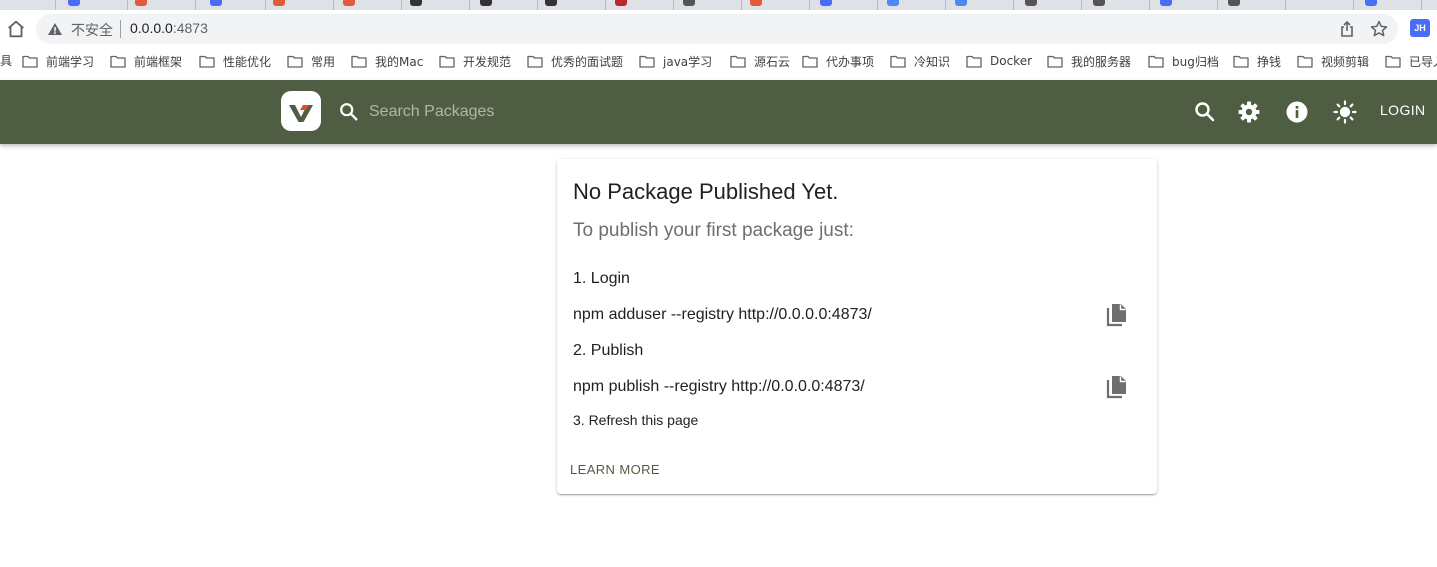 This screenshot has width=1437, height=567. I want to click on tab-strip, so click(718, 5).